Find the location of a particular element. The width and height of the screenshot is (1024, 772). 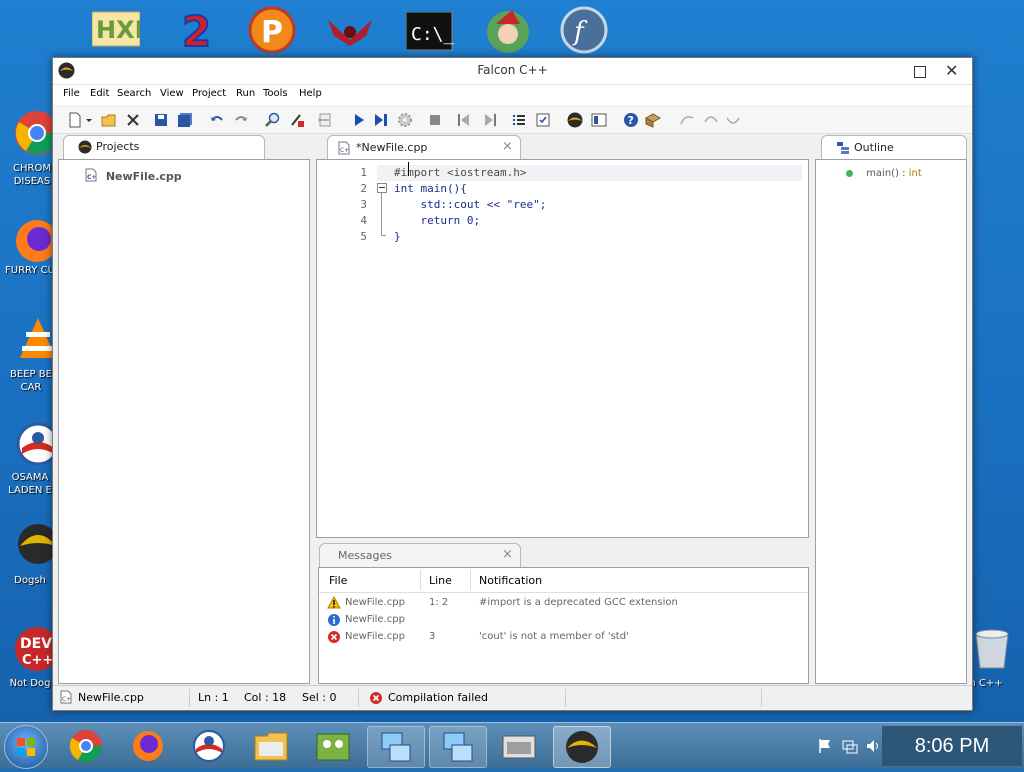

package-icon is located at coordinates (653, 120).